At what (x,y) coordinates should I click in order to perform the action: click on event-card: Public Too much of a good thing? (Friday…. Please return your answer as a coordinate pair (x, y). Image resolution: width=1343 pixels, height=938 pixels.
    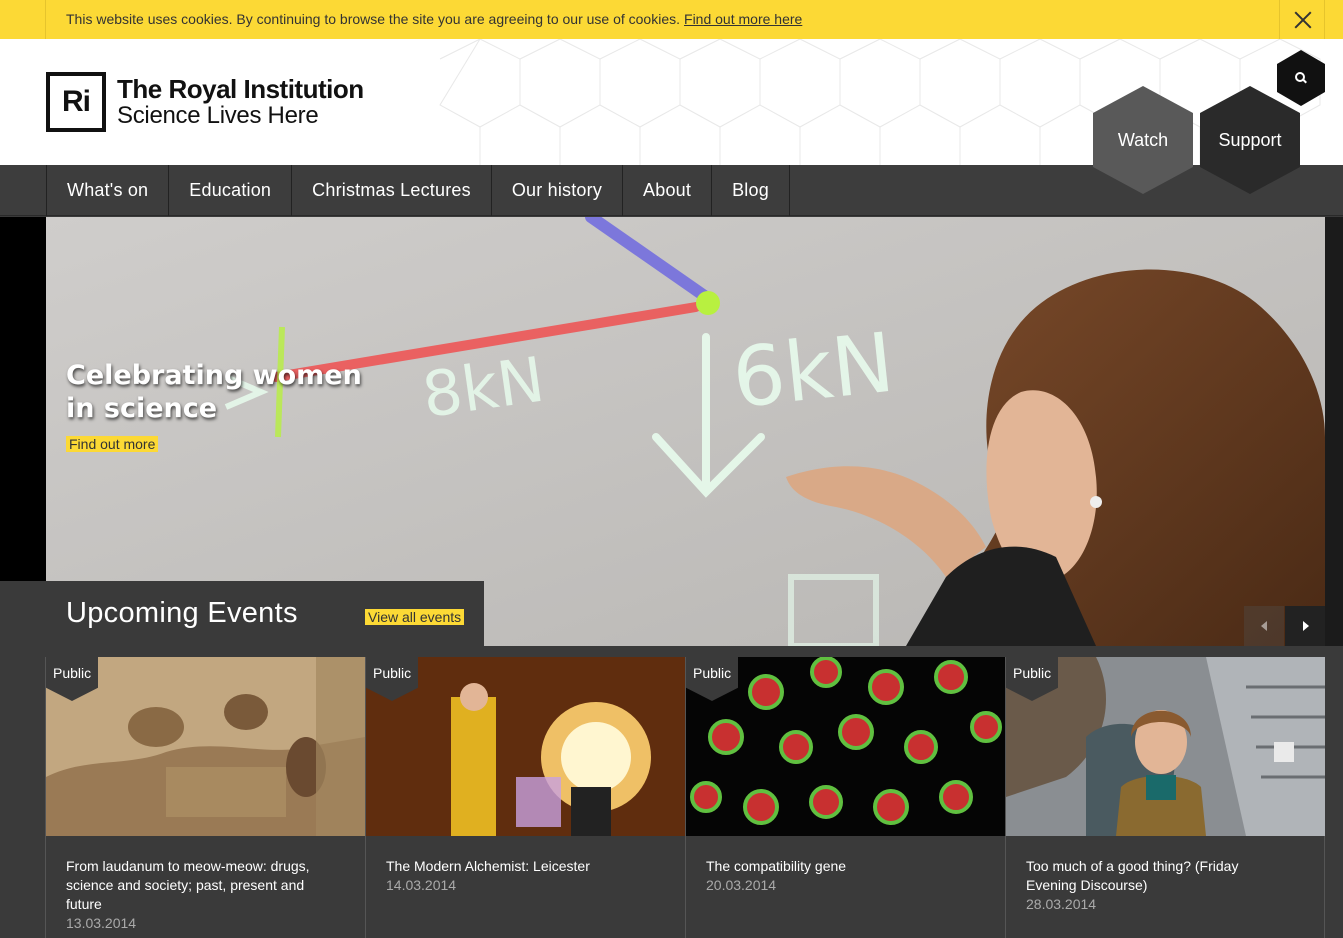
    Looking at the image, I should click on (1165, 797).